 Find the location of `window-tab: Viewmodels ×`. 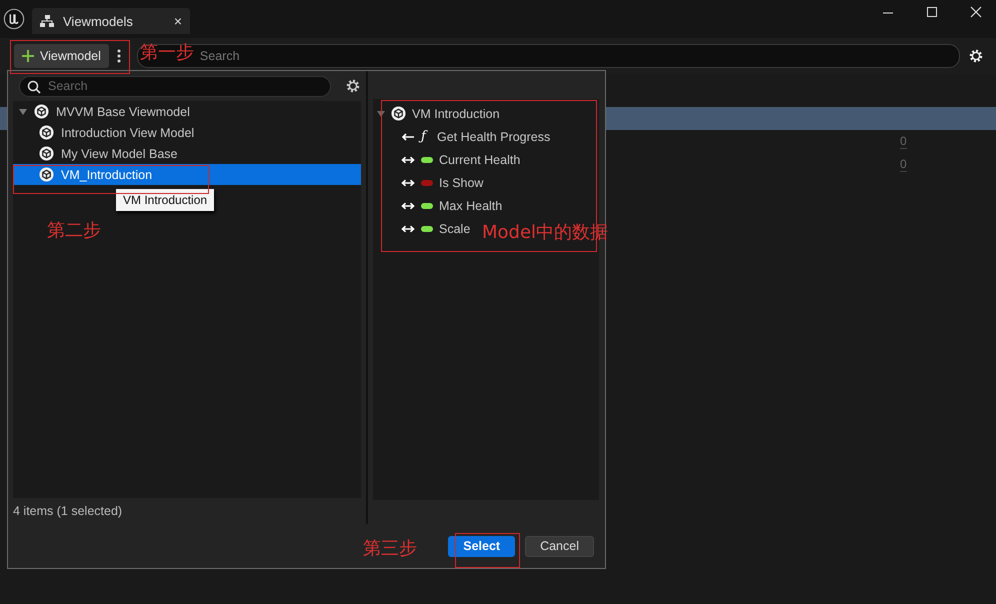

window-tab: Viewmodels × is located at coordinates (111, 21).